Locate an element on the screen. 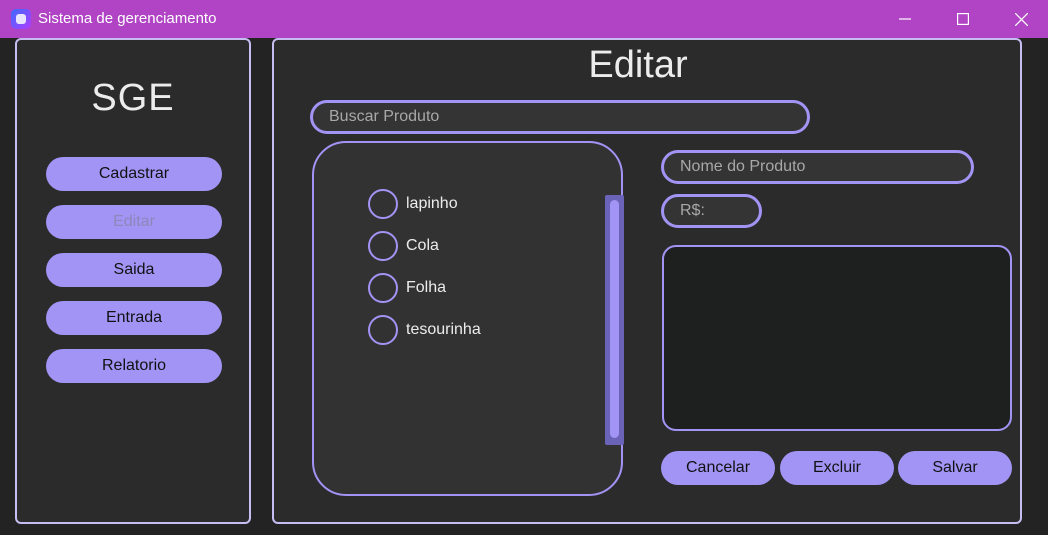  delete-button: Excluir is located at coordinates (837, 468).